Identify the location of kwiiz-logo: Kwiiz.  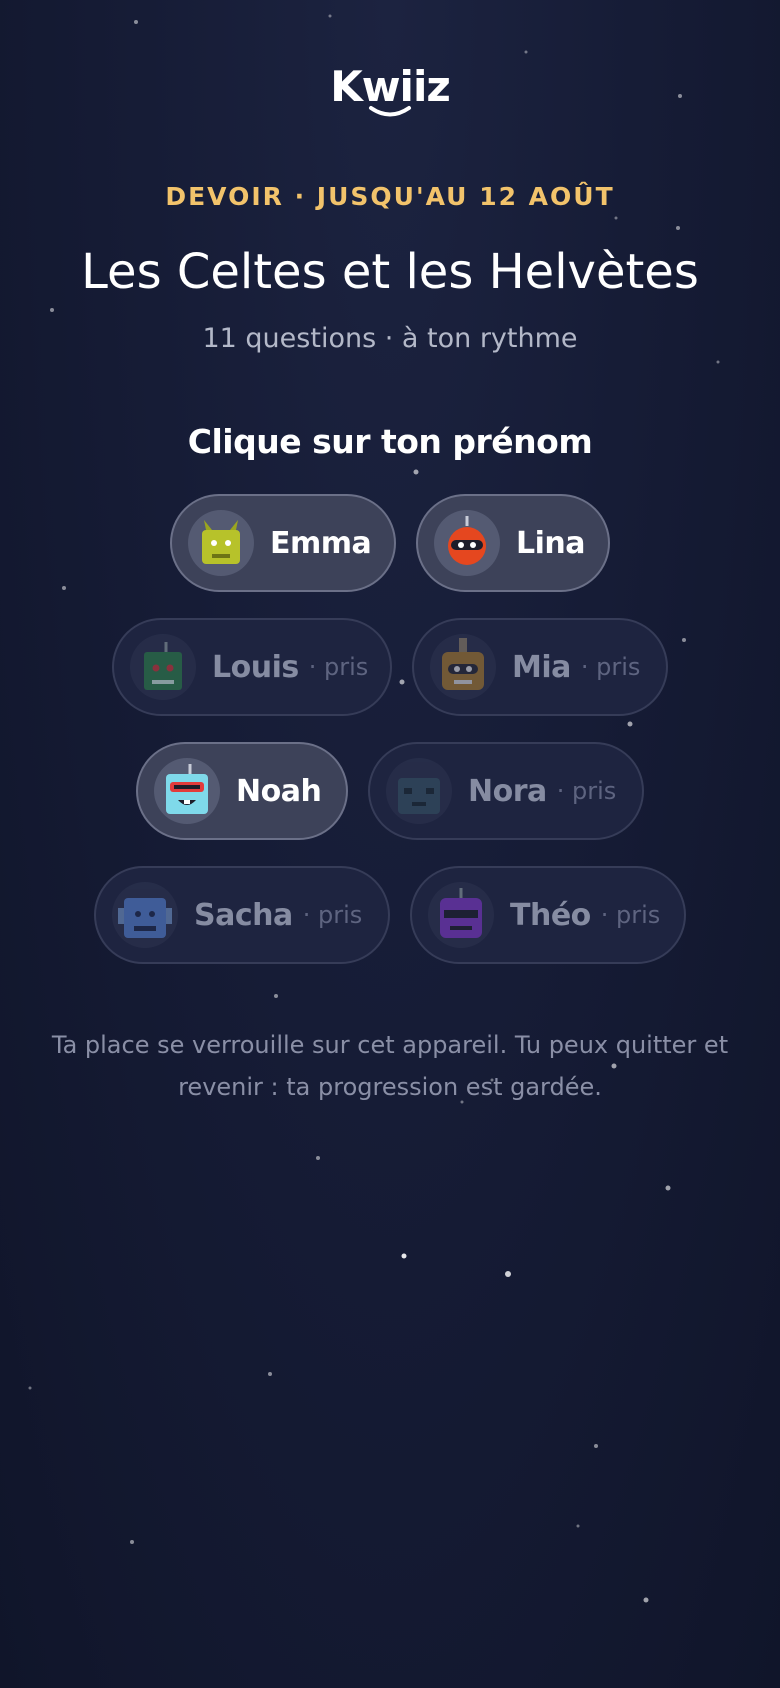
(390, 90).